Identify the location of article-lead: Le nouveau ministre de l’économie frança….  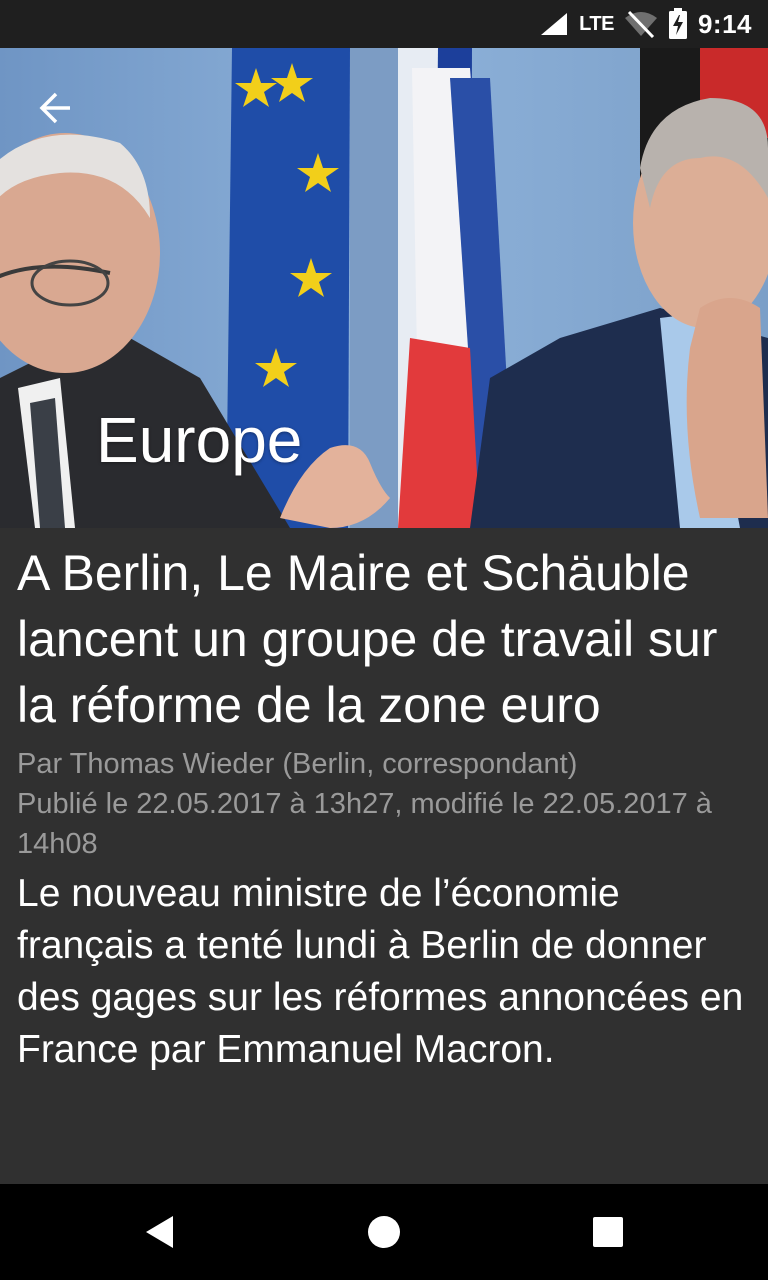
(380, 971).